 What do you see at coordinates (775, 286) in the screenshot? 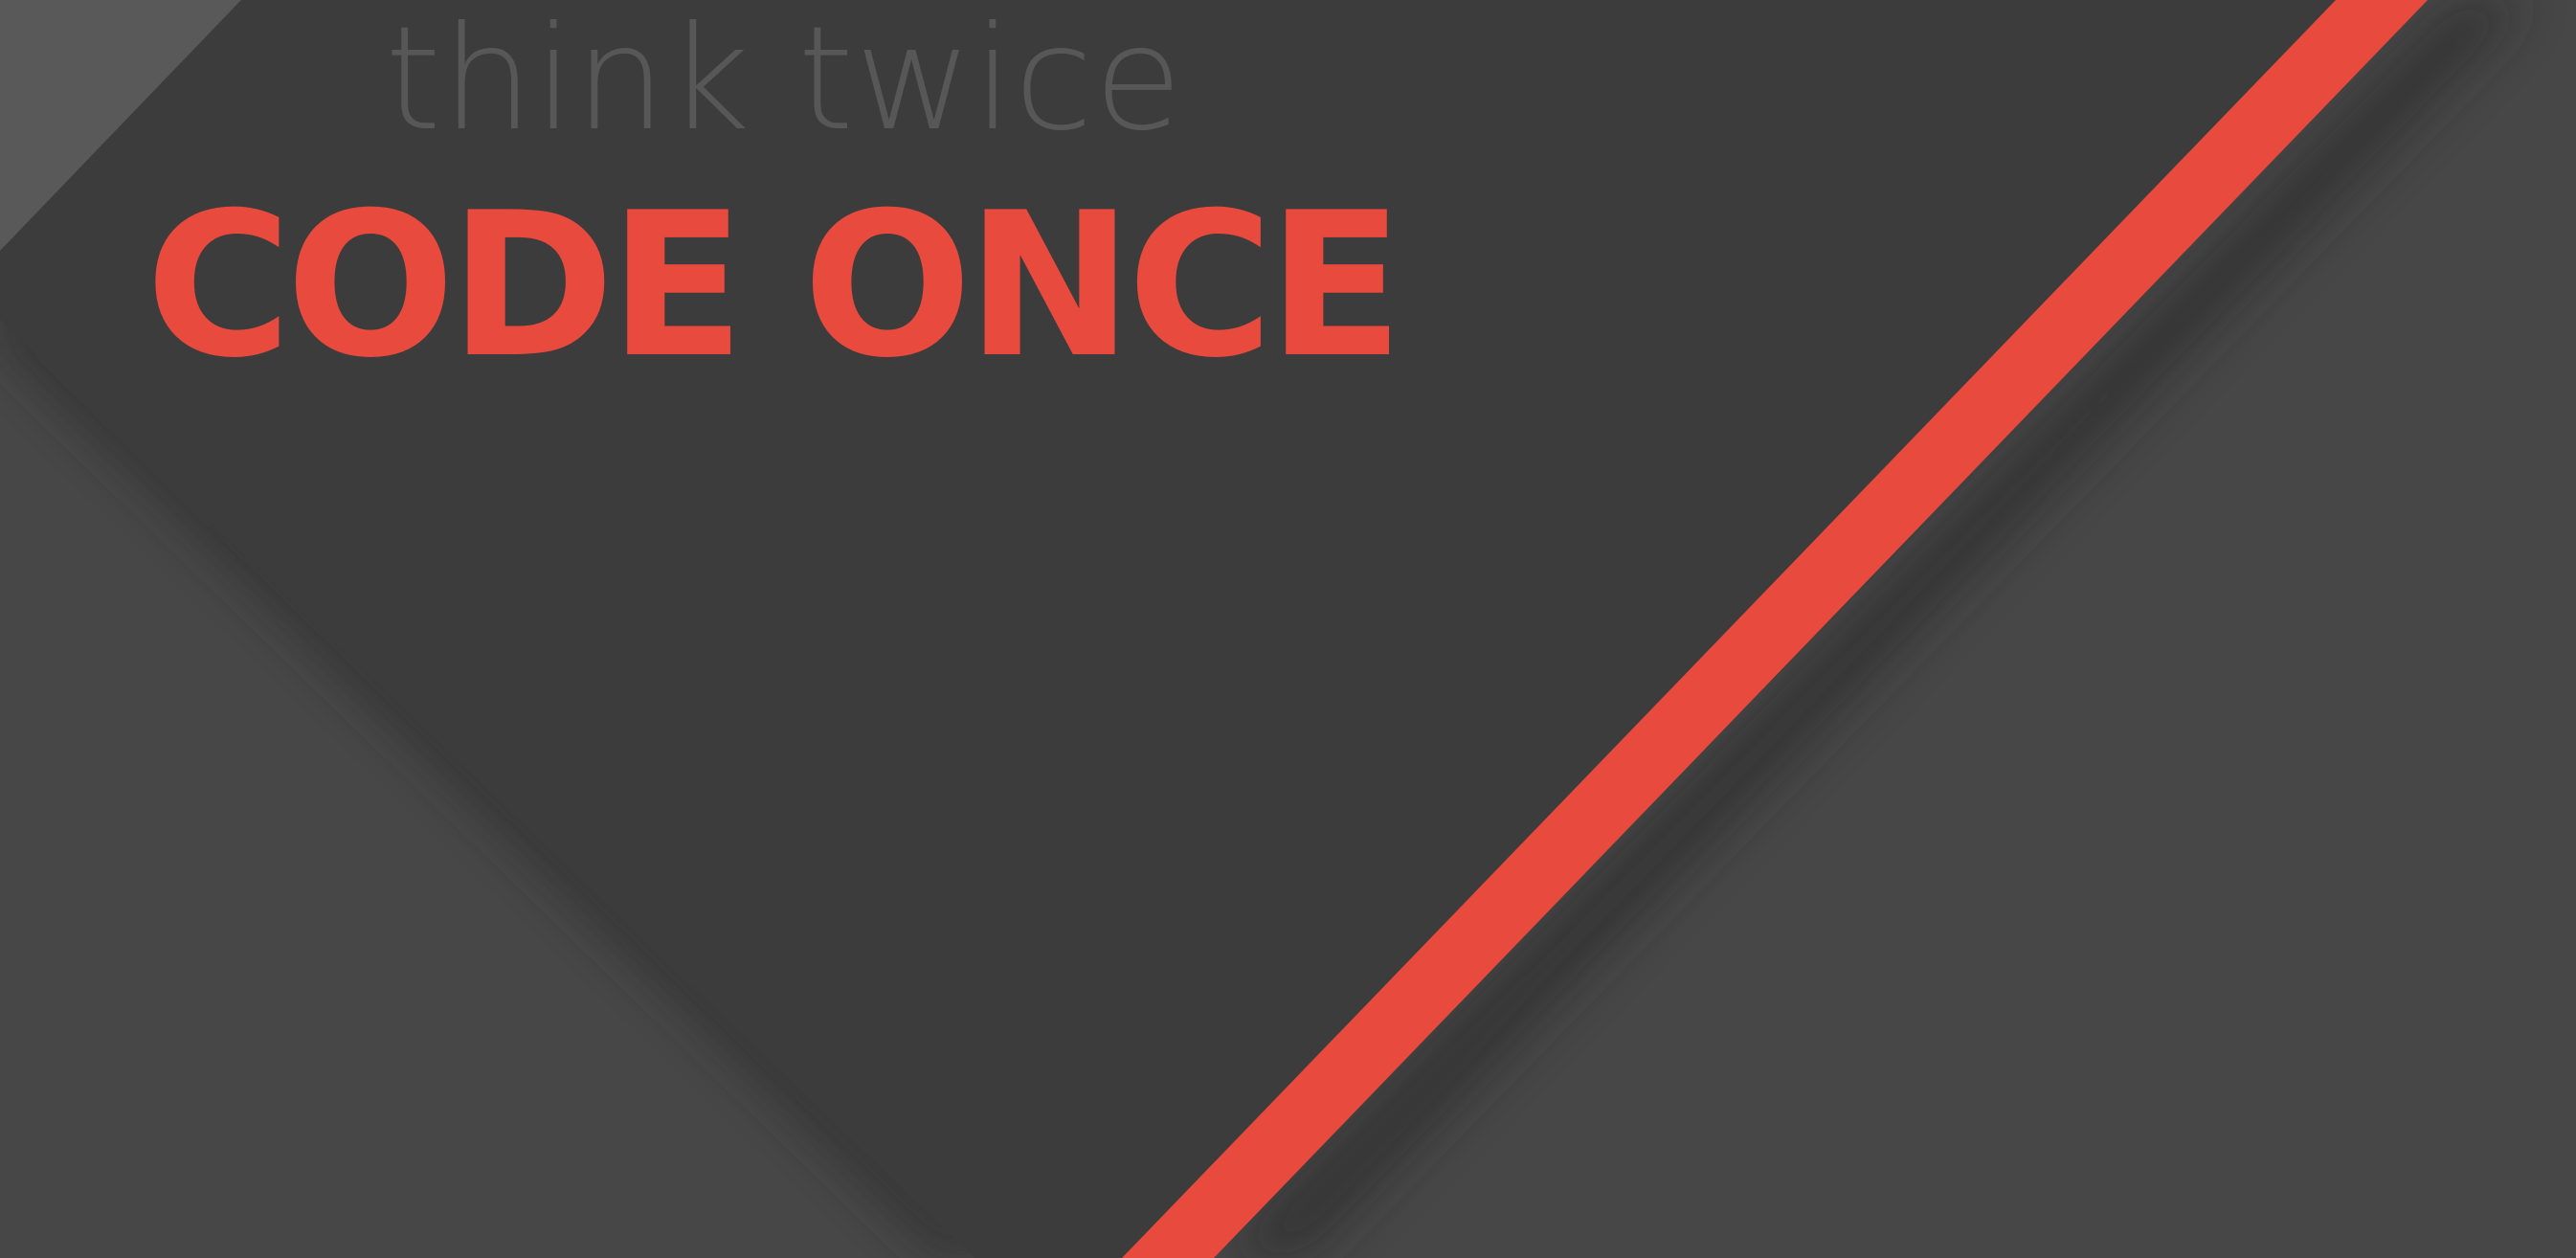
I see `headline-text: CODE ONCE` at bounding box center [775, 286].